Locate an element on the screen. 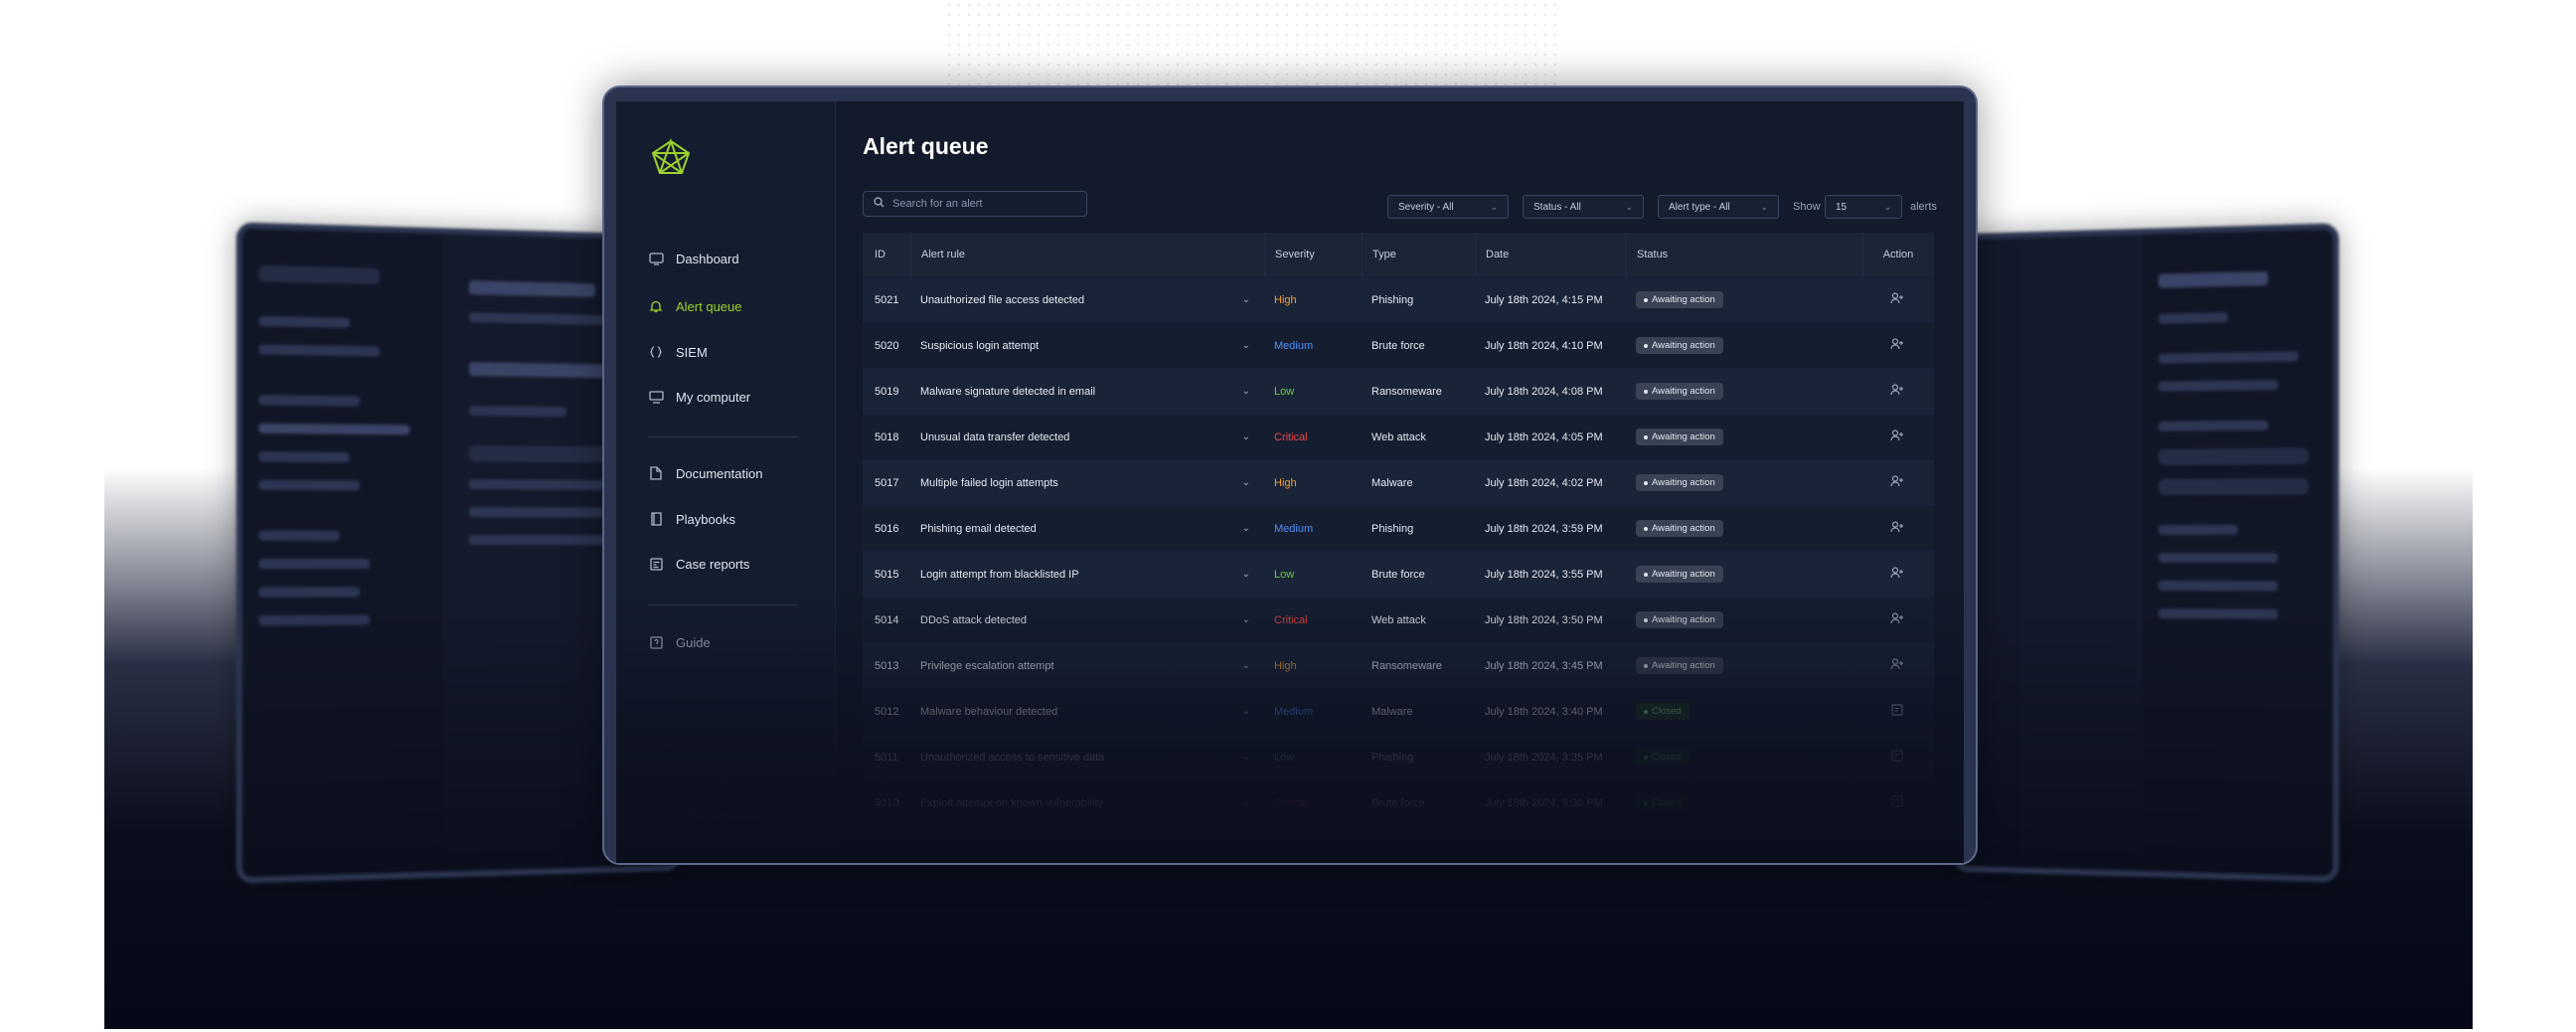 The image size is (2576, 1032). alert-rule-cell: Phishing email detected ⌄ is located at coordinates (1087, 528).